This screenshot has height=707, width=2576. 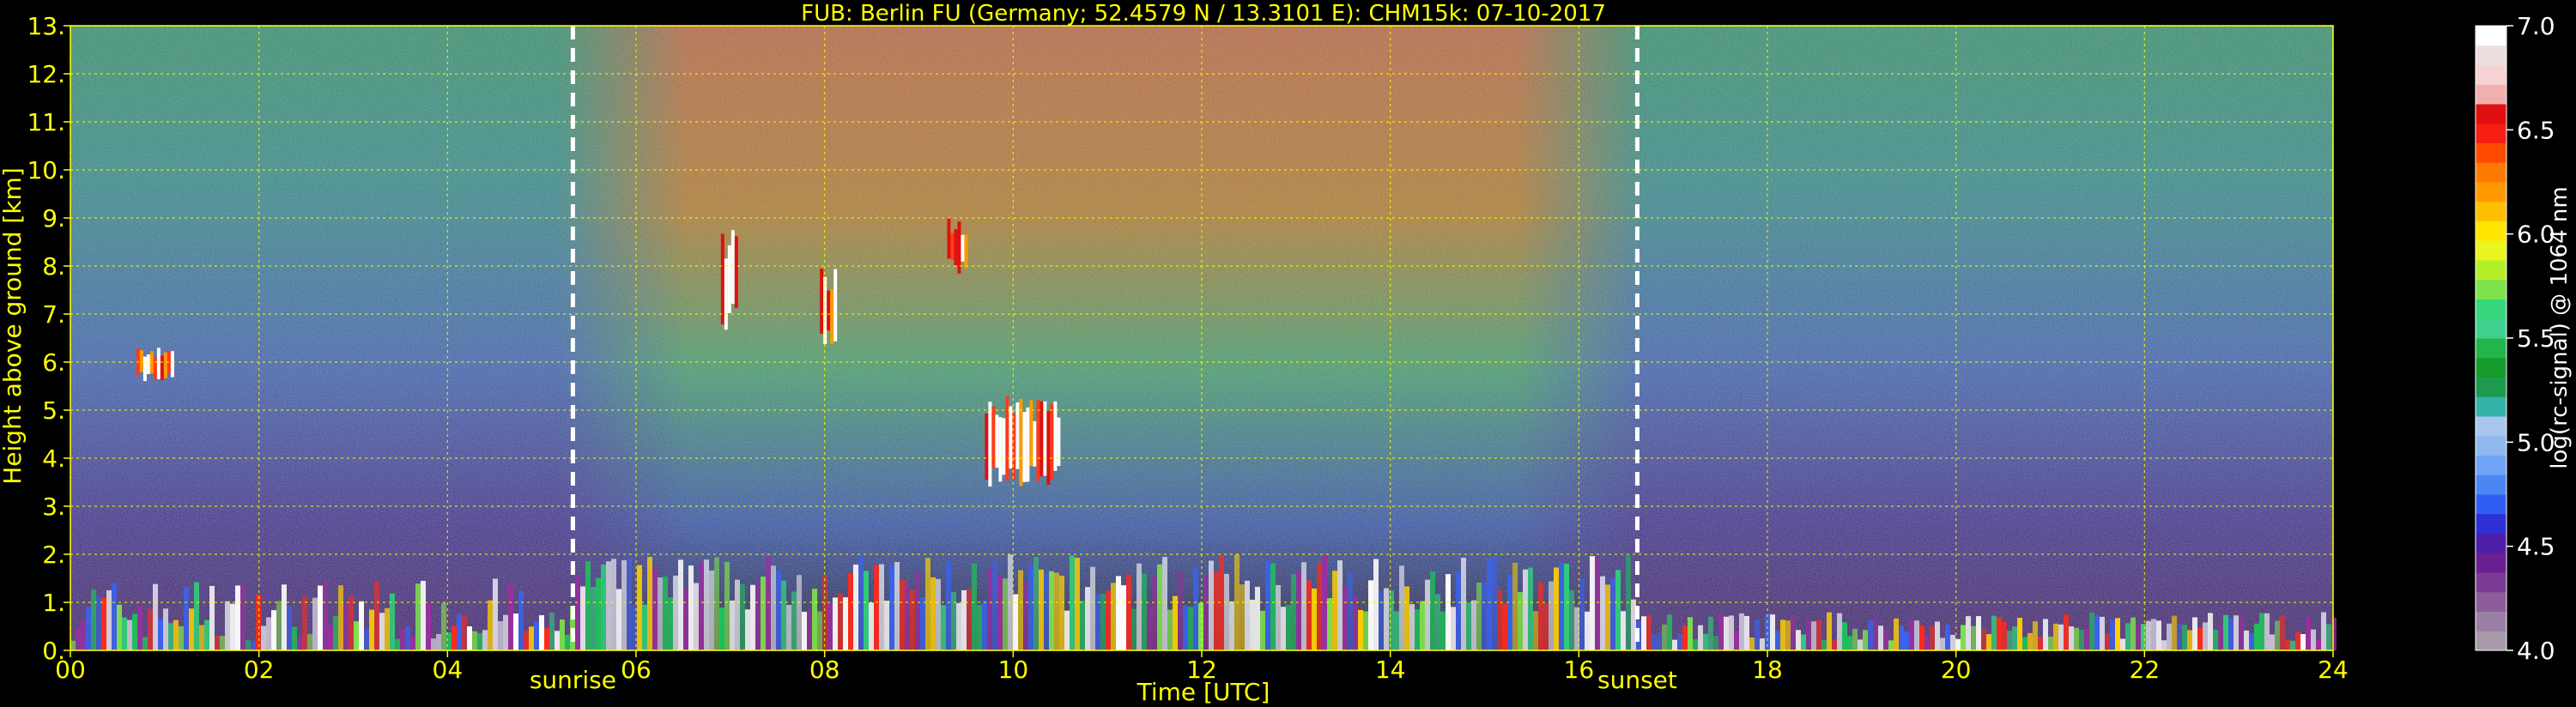 What do you see at coordinates (1390, 670) in the screenshot?
I see `x-tick-label: 14` at bounding box center [1390, 670].